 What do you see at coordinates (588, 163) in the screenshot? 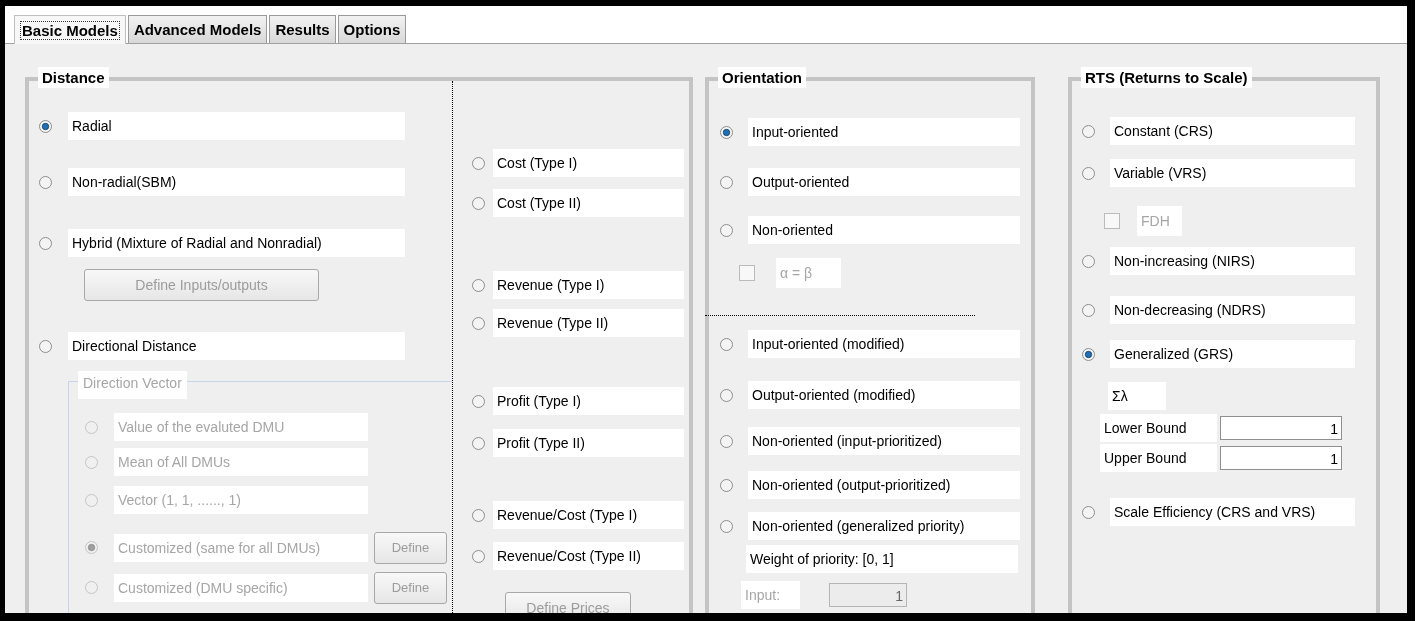
I see `option-label: Cost (Type I)` at bounding box center [588, 163].